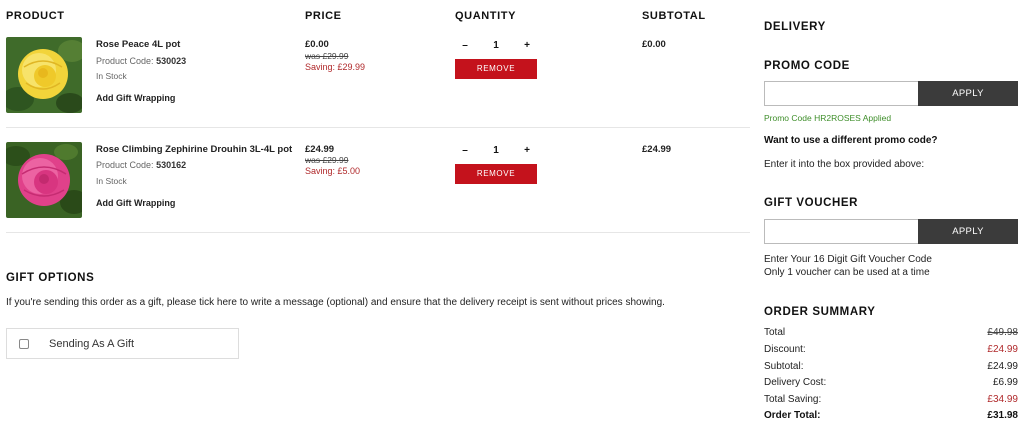  I want to click on header-subtotal: SUBTOTAL, so click(674, 16).